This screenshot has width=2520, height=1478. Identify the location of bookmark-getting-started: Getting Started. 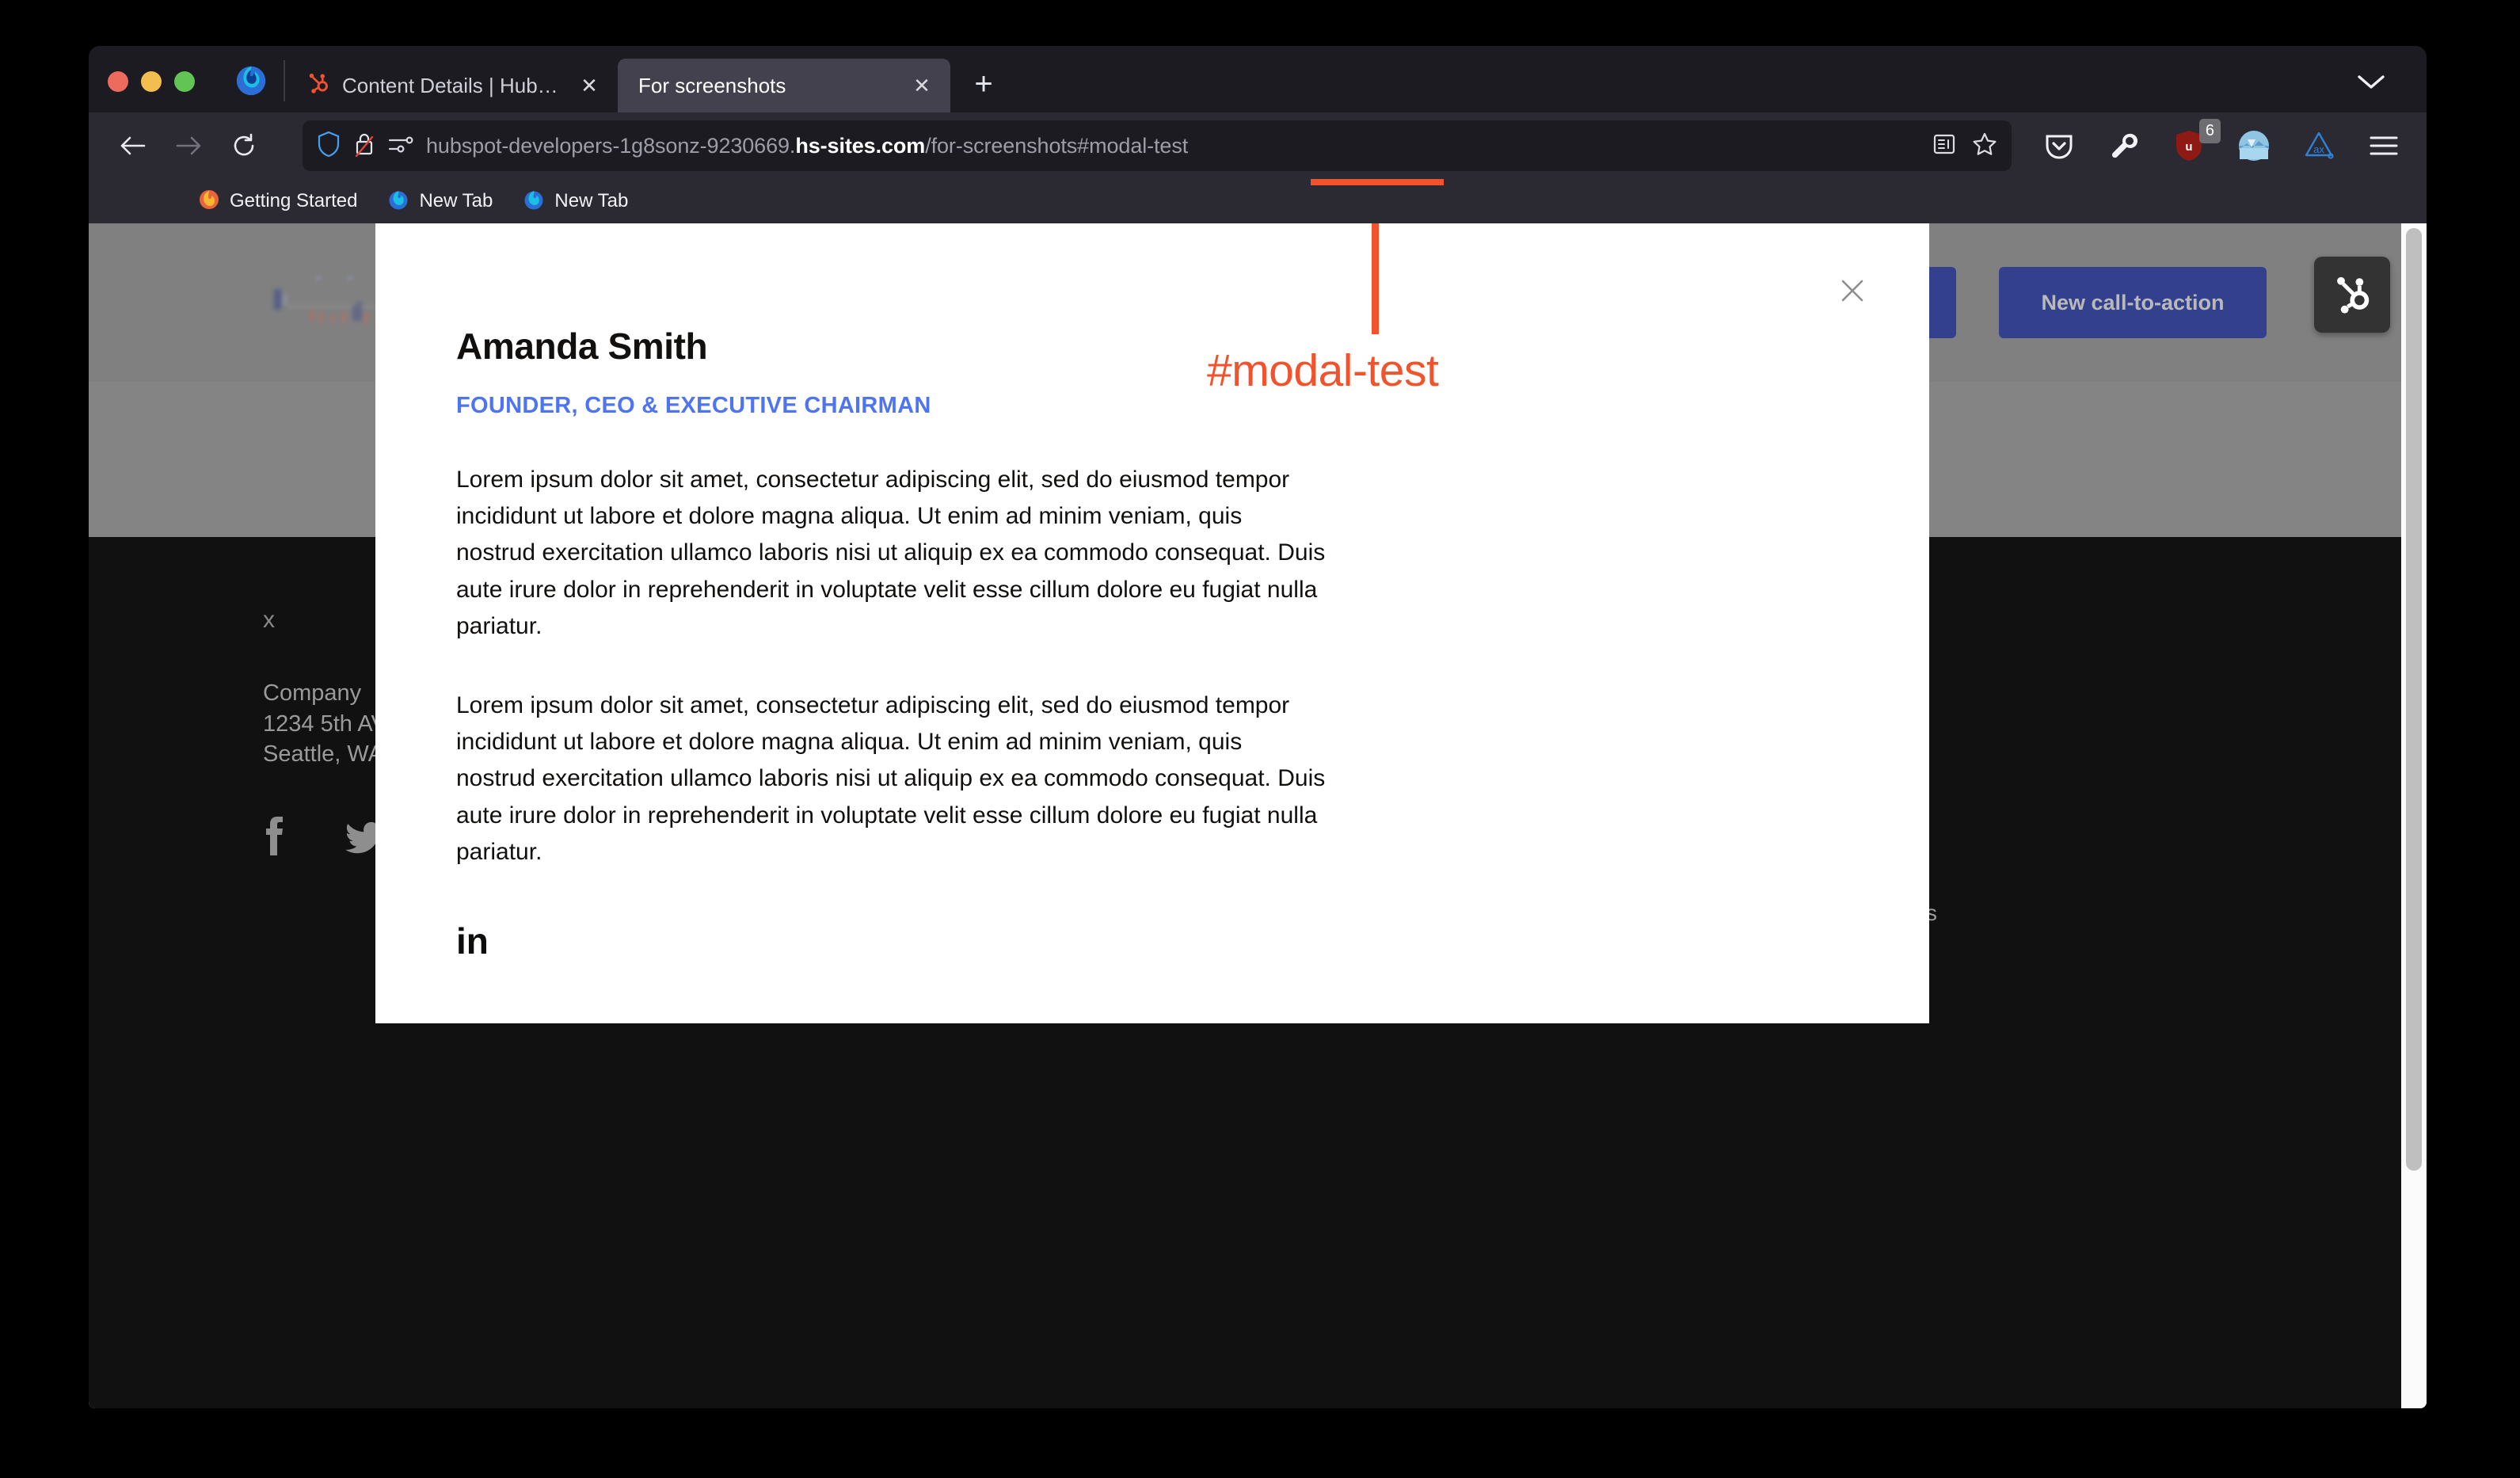
(277, 202).